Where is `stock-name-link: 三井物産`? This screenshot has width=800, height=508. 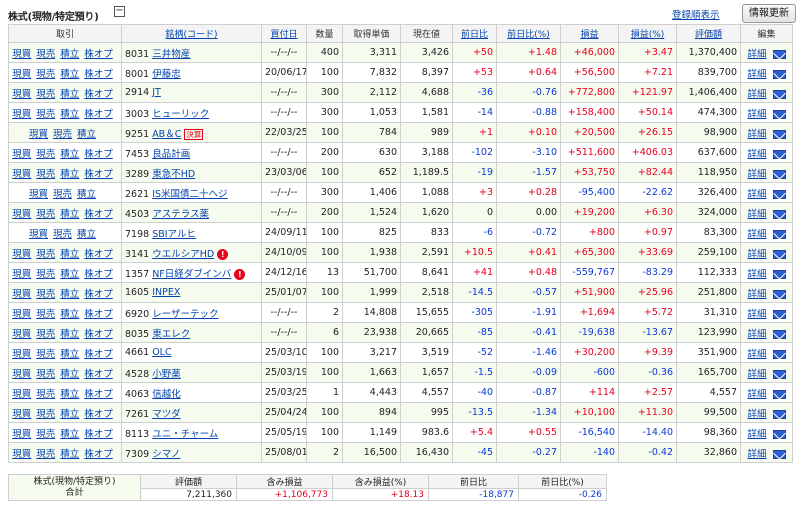
stock-name-link: 三井物産 is located at coordinates (171, 54).